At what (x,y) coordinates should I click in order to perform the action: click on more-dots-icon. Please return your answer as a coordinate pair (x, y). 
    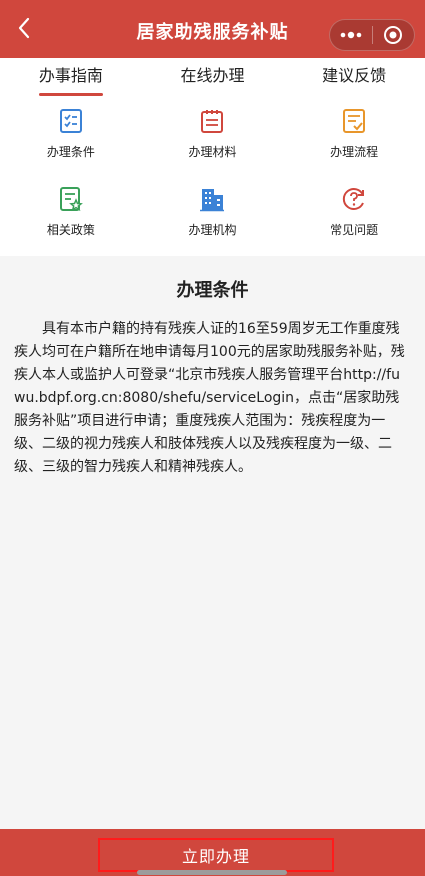
    Looking at the image, I should click on (351, 35).